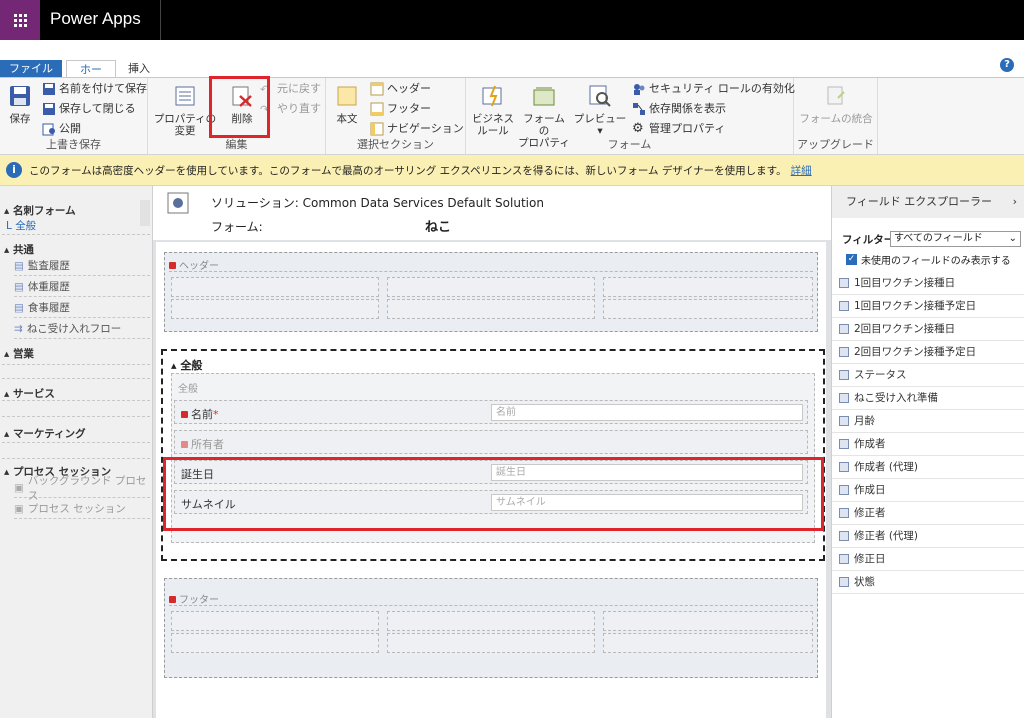  I want to click on save-as-button: 名前を付けて保存, so click(94, 89).